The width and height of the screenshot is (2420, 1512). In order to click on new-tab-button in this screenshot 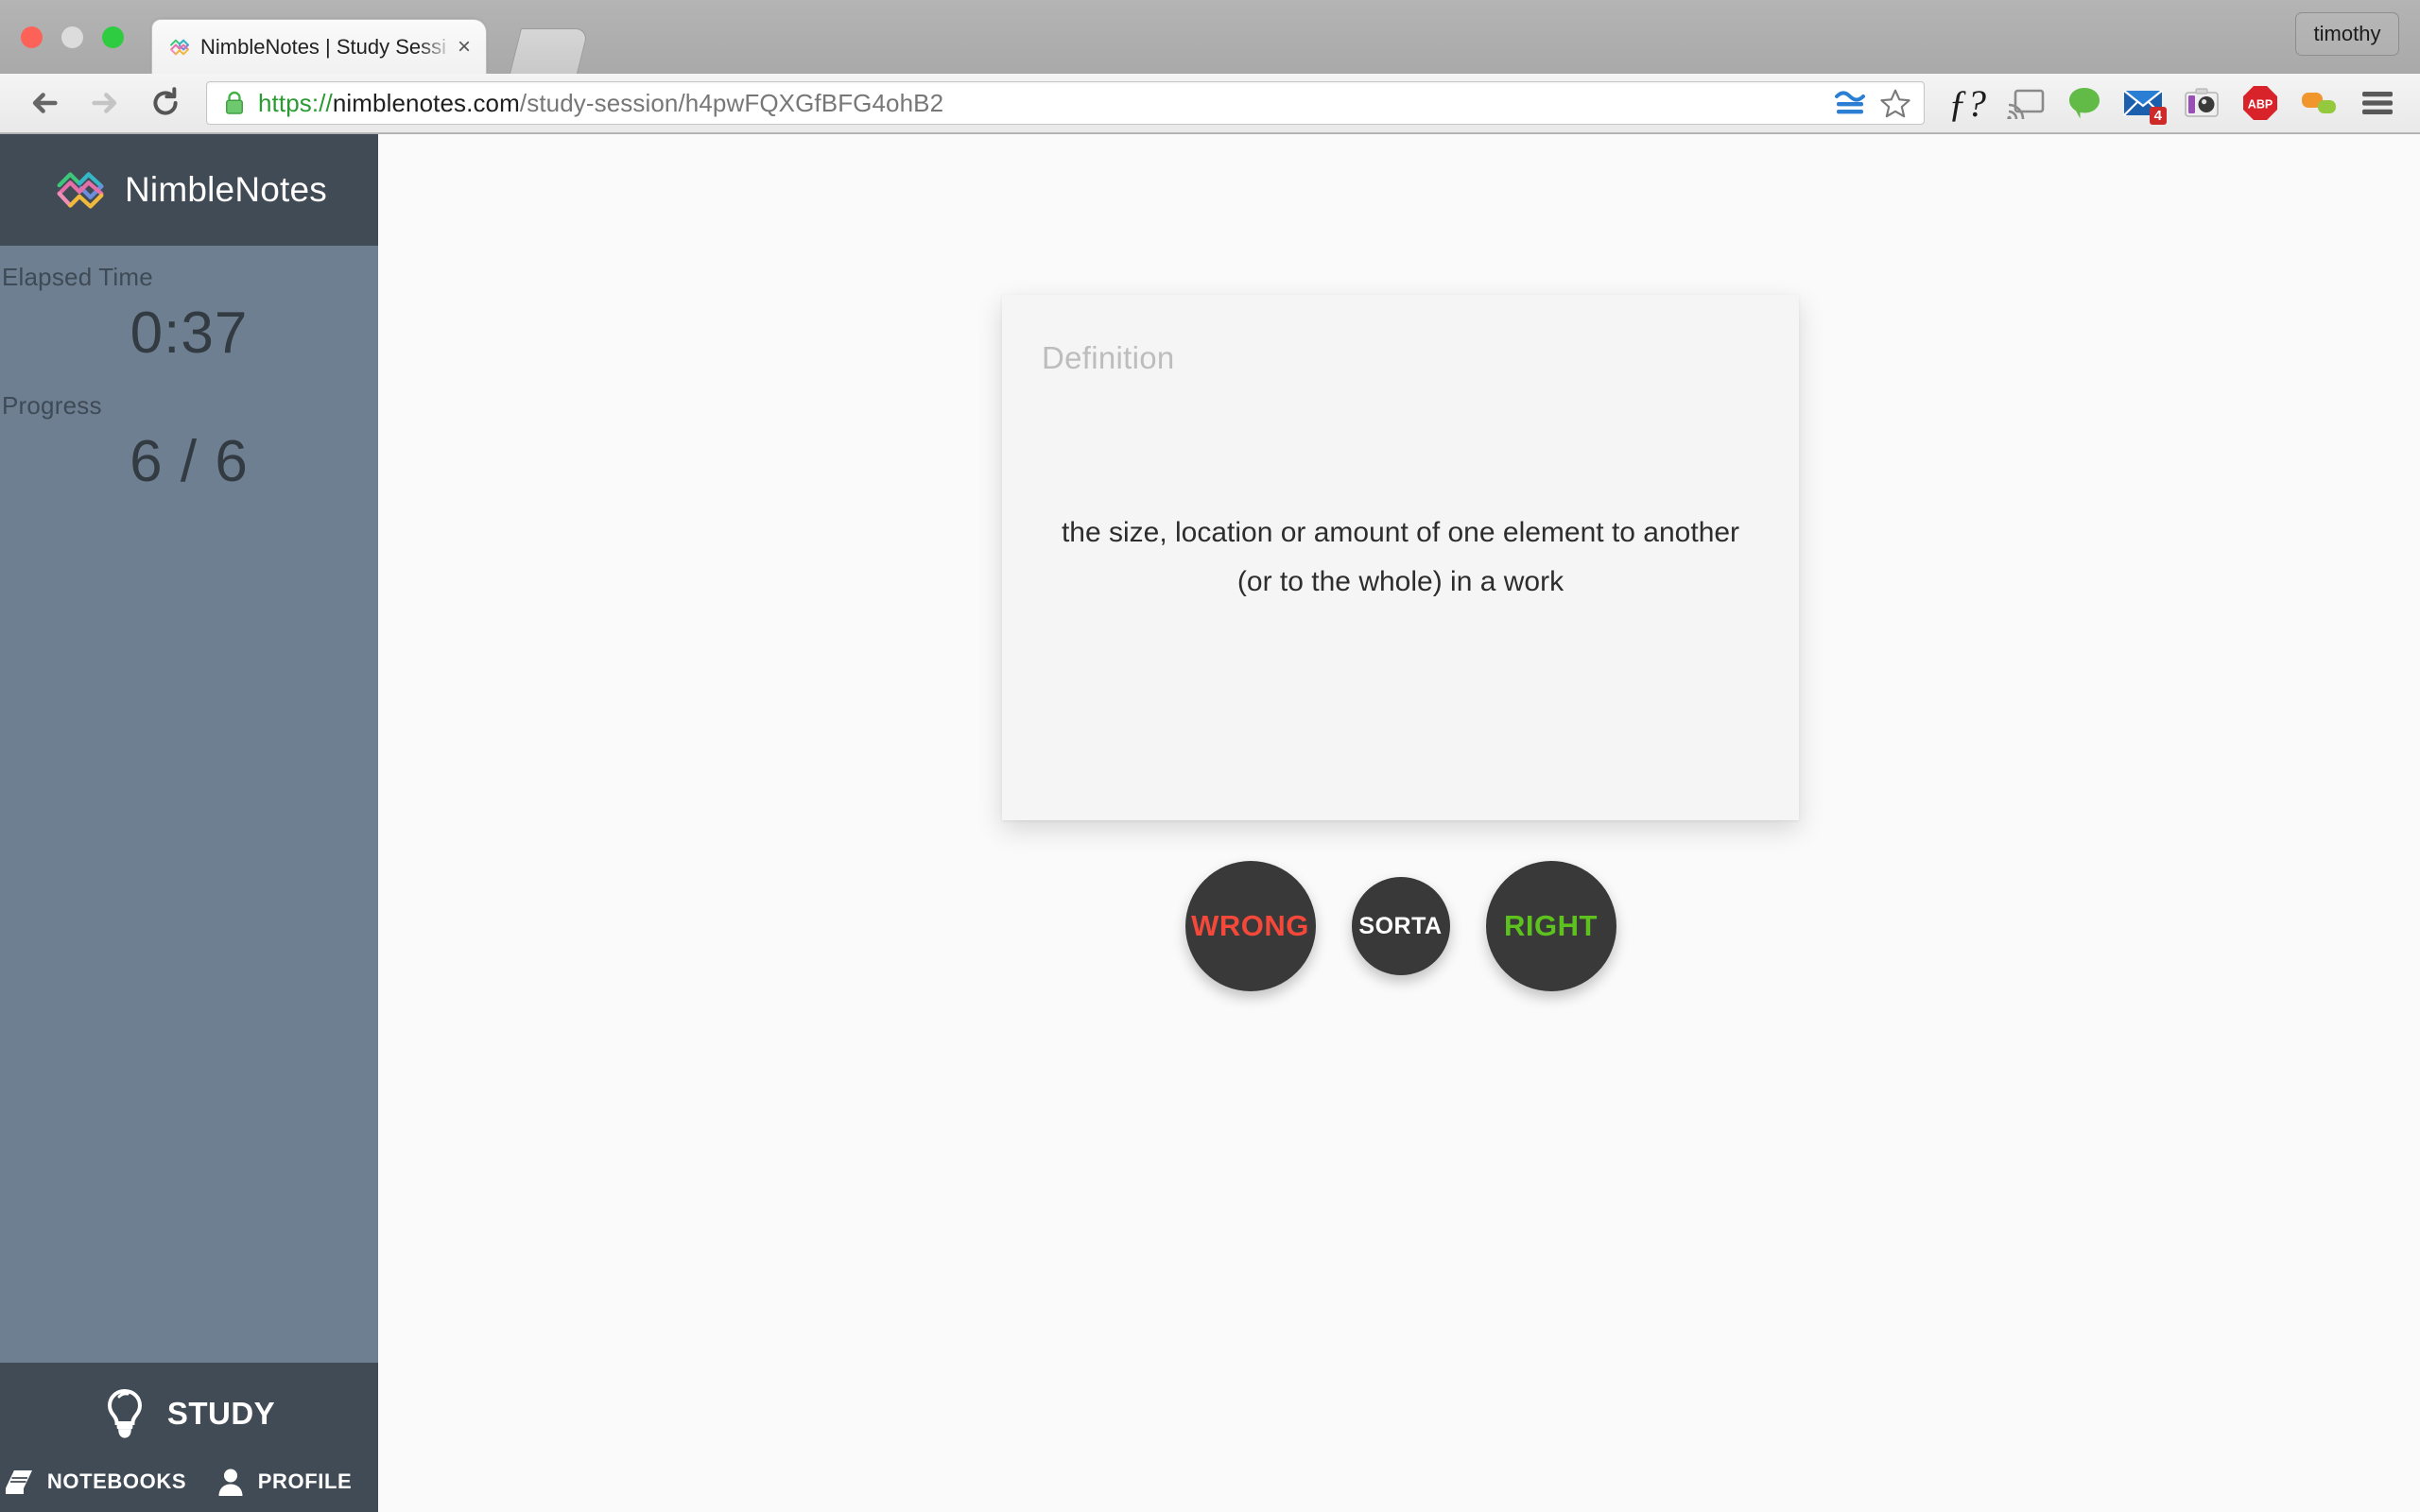, I will do `click(550, 51)`.